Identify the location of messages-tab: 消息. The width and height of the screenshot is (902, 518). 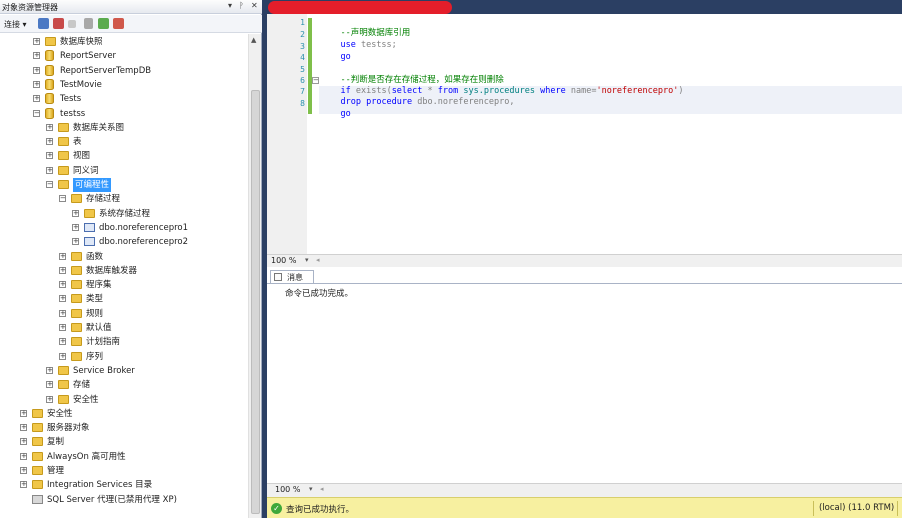
(292, 276).